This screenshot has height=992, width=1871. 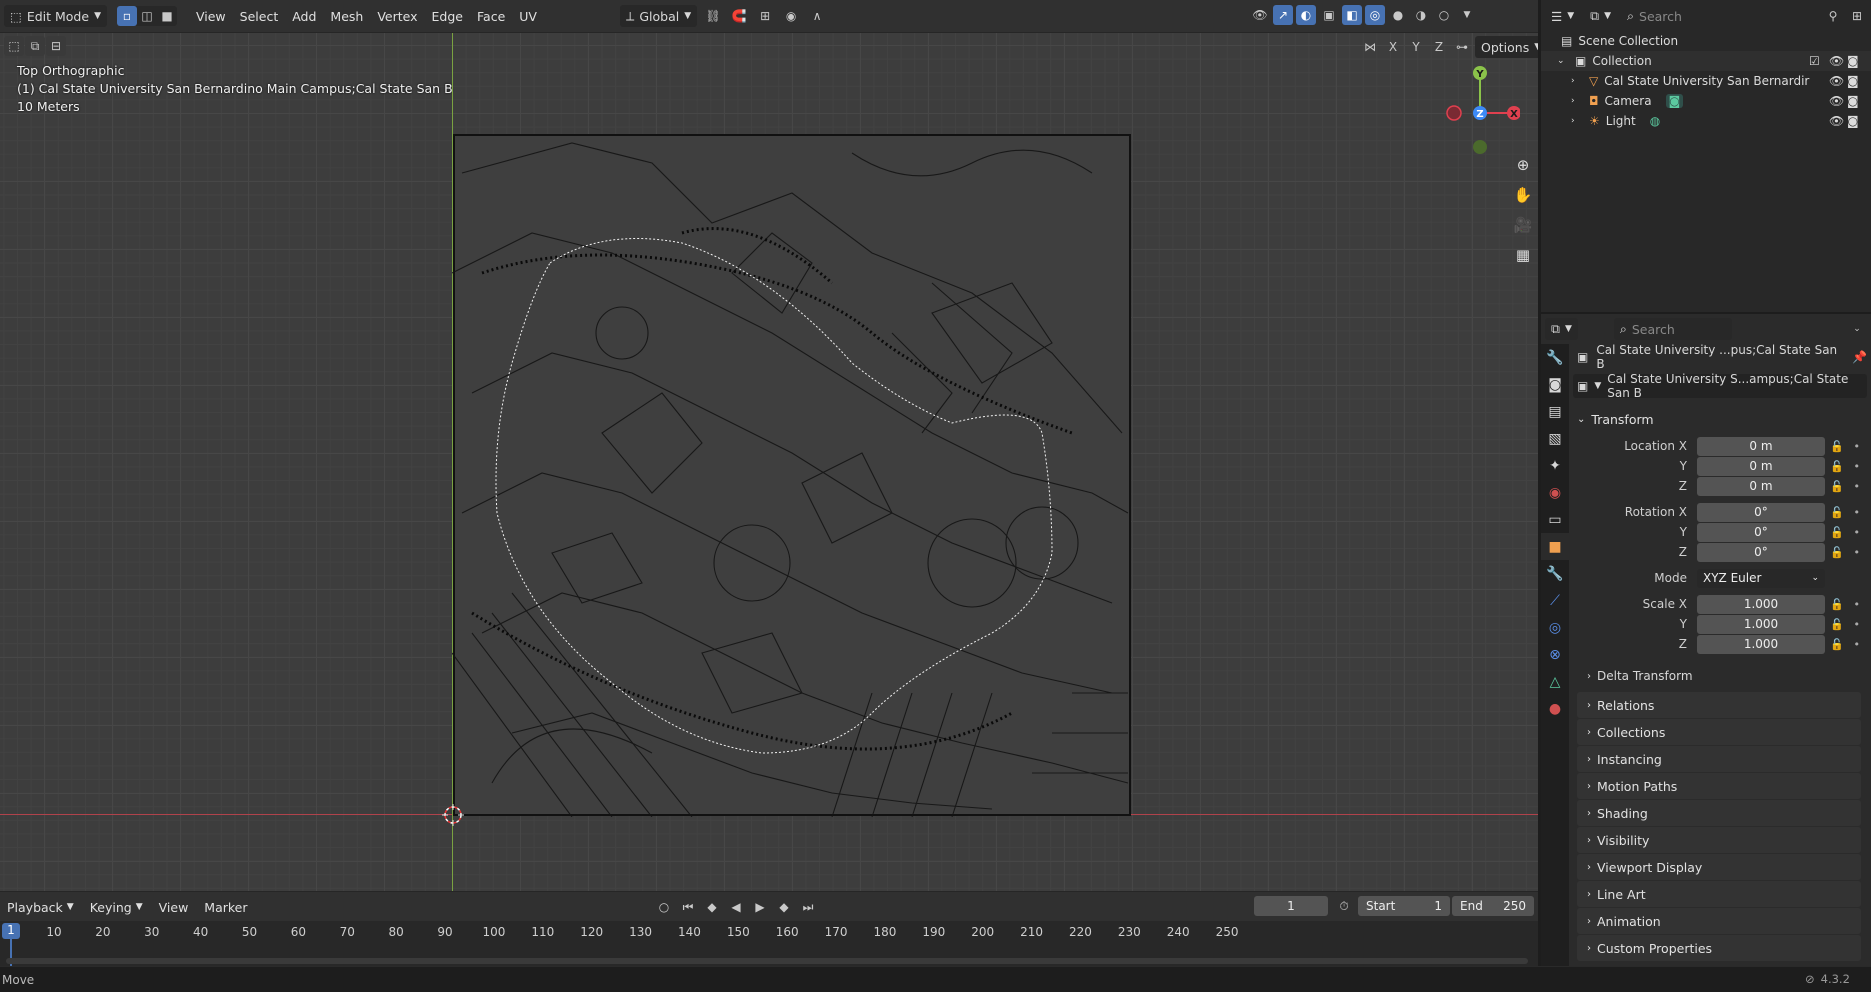 What do you see at coordinates (1306, 15) in the screenshot?
I see `overlays-icon: ◐` at bounding box center [1306, 15].